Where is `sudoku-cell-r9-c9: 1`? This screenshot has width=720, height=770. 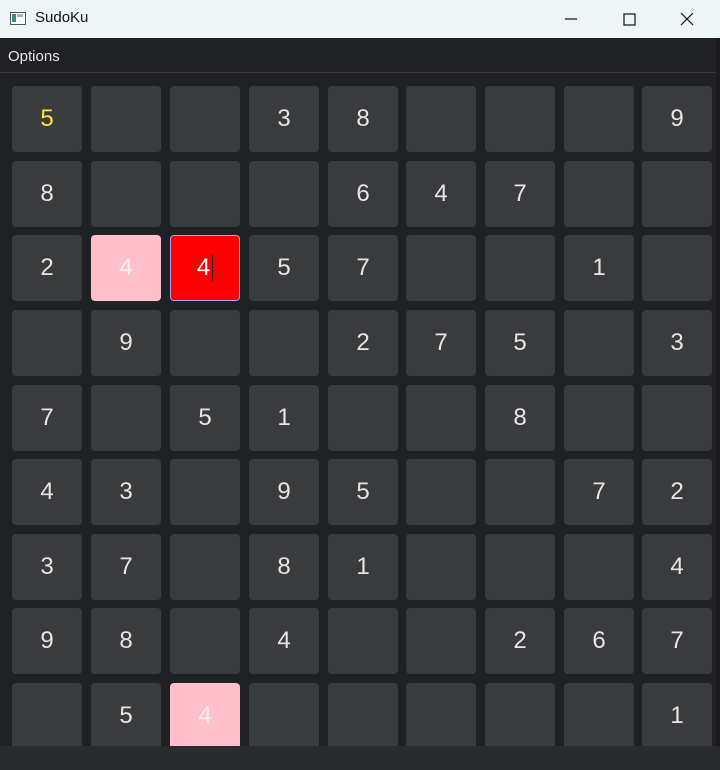
sudoku-cell-r9-c9: 1 is located at coordinates (677, 714).